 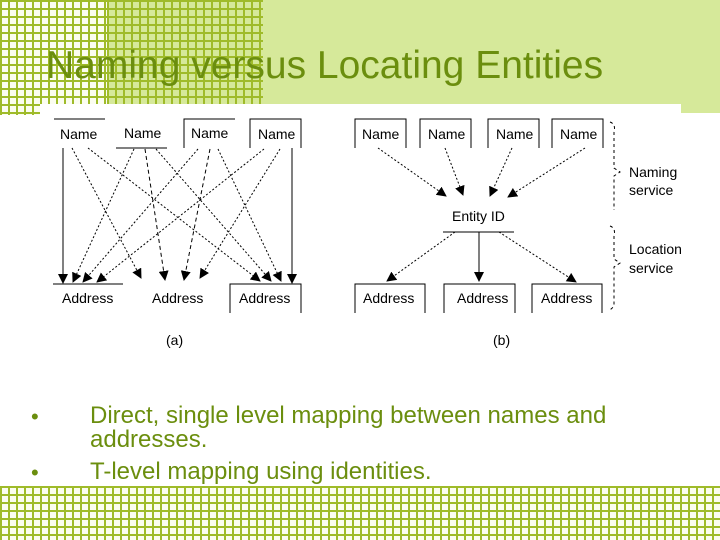 I want to click on address-box-a-1: Address, so click(x=88, y=294).